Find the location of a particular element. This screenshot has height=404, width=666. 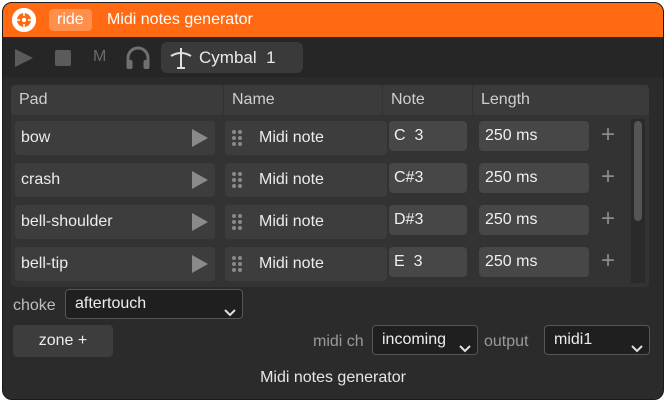

table-row: bell-tip Midi note E 3 250 ms + is located at coordinates (321, 265).